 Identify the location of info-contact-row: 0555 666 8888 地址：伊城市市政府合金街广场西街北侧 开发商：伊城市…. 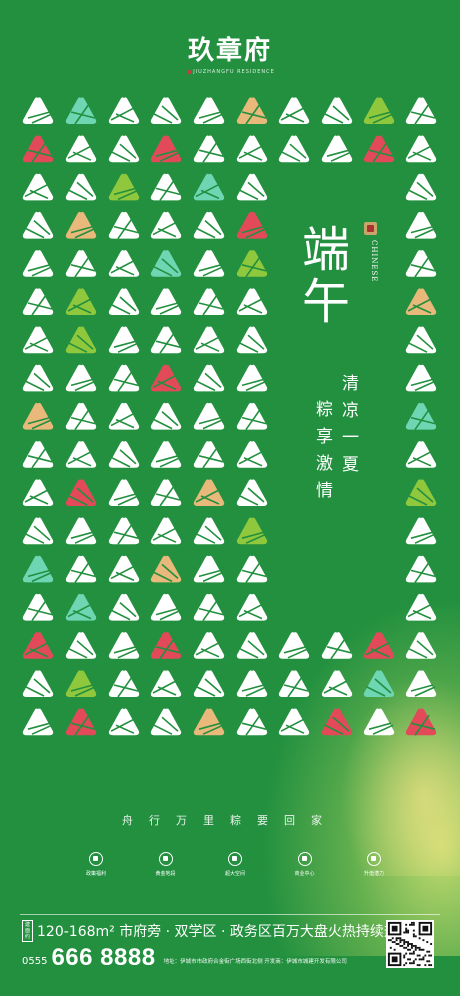
(202, 958).